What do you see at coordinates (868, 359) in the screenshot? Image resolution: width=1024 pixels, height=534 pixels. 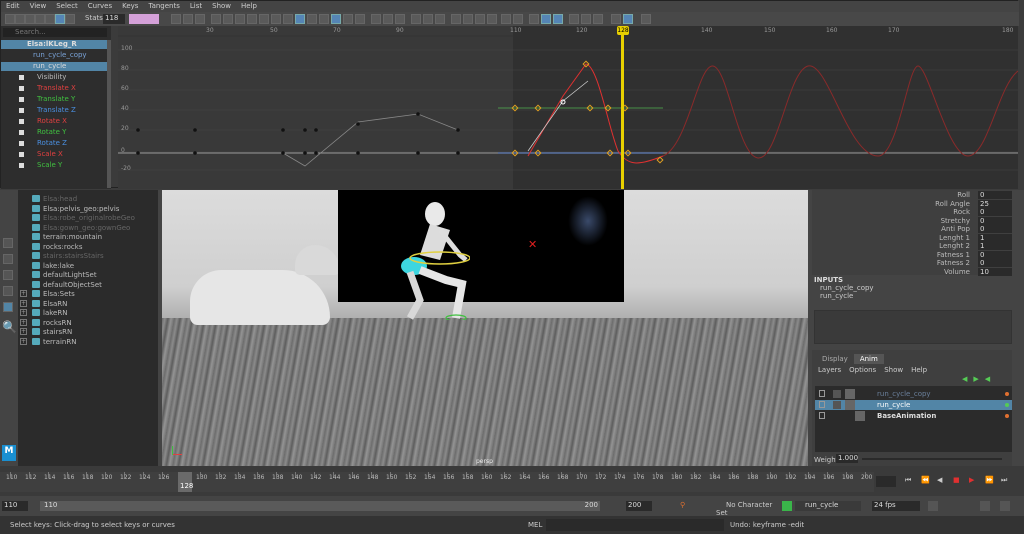 I see `layer-tab-anim: Anim` at bounding box center [868, 359].